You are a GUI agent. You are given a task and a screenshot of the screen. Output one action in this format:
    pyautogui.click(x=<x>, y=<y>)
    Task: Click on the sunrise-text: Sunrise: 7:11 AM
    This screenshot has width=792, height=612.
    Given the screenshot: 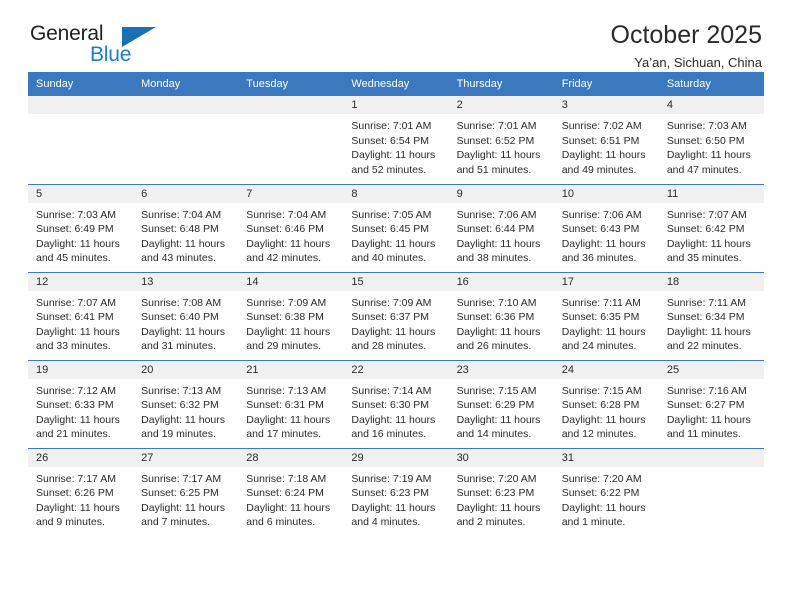 What is the action you would take?
    pyautogui.click(x=601, y=302)
    